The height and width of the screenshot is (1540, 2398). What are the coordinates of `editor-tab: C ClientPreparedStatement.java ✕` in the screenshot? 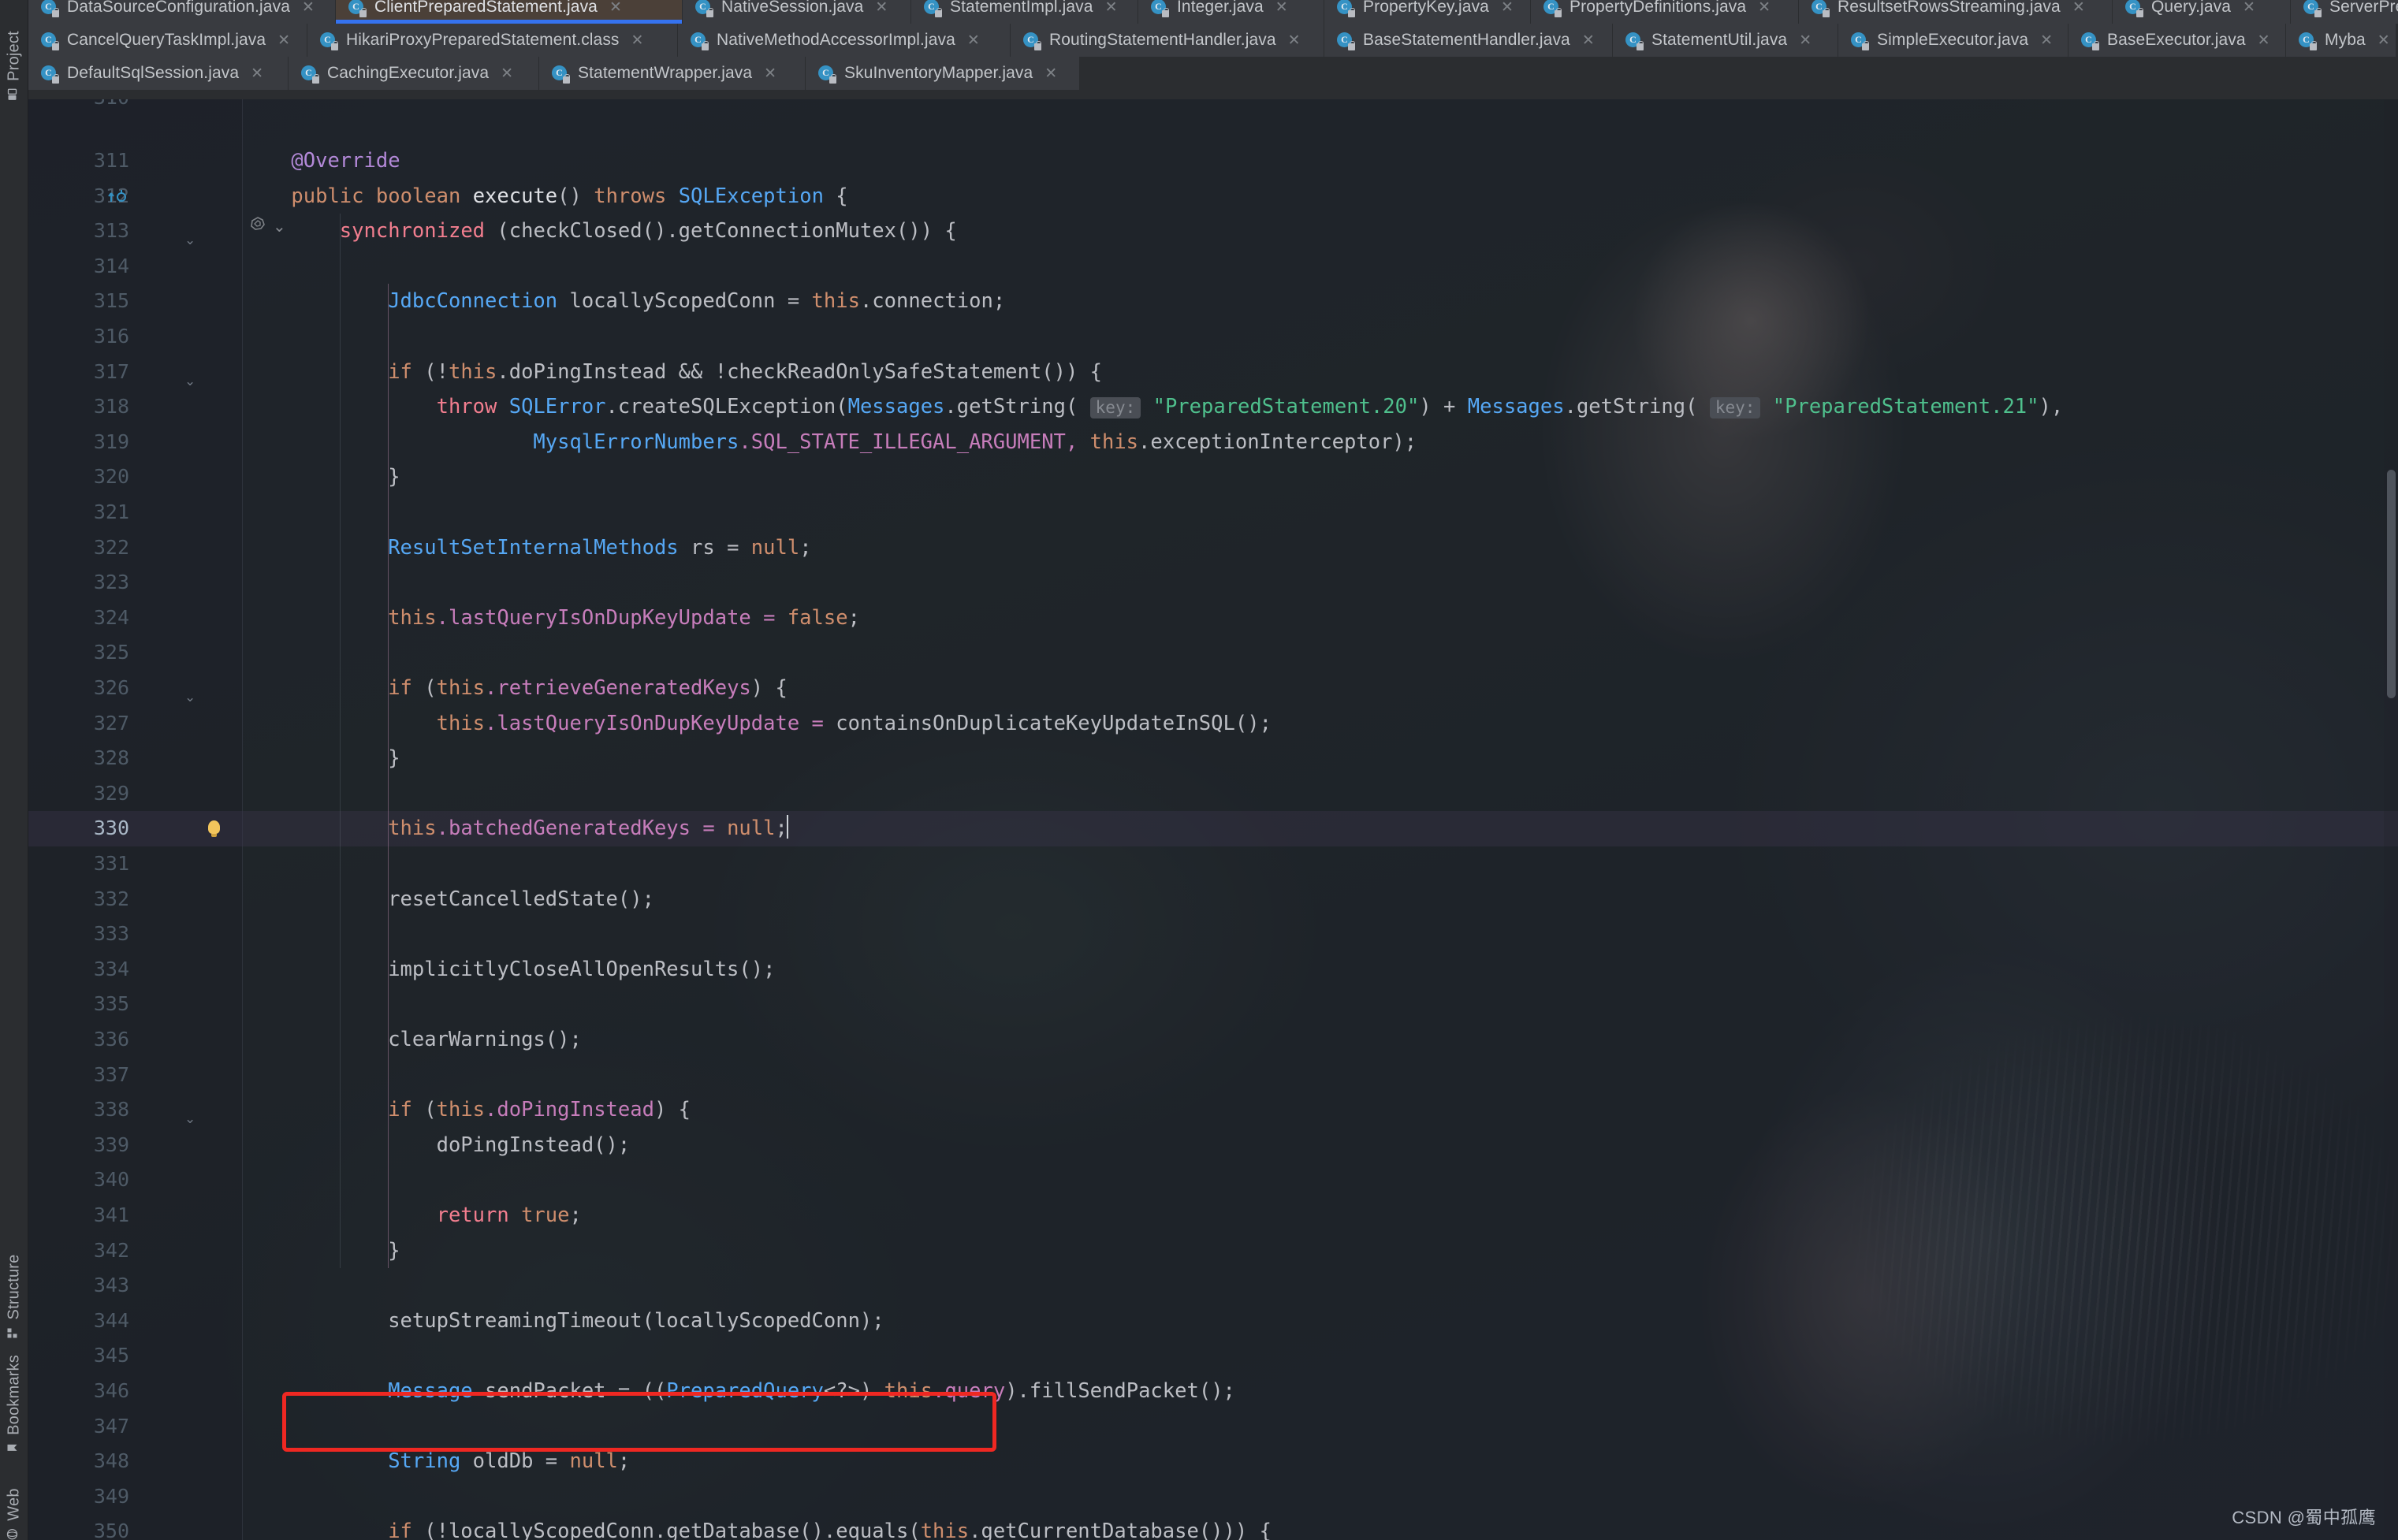 It's located at (509, 12).